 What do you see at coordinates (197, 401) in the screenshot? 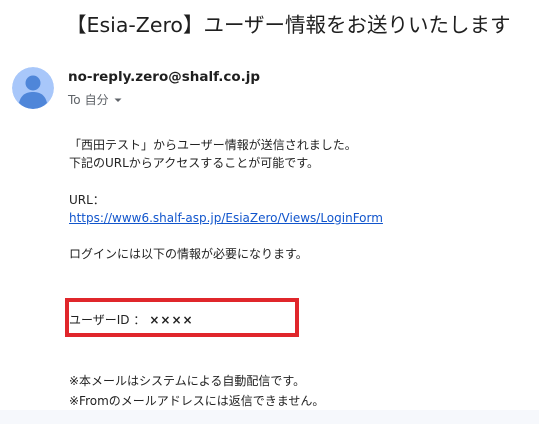
I see `note-no-reply: ※Fromのメールアドレスには返信できません。` at bounding box center [197, 401].